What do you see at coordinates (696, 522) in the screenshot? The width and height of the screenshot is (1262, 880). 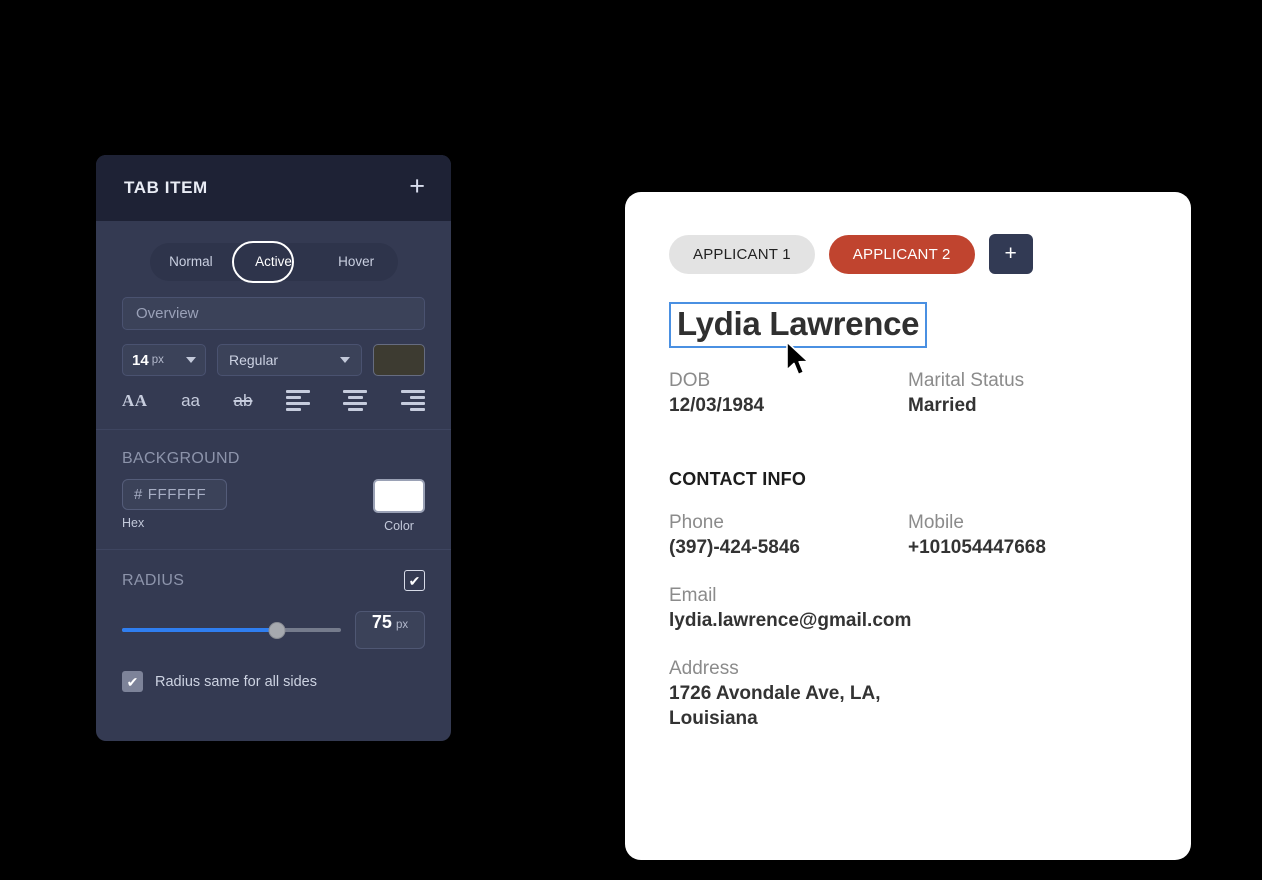 I see `phone-label: Phone` at bounding box center [696, 522].